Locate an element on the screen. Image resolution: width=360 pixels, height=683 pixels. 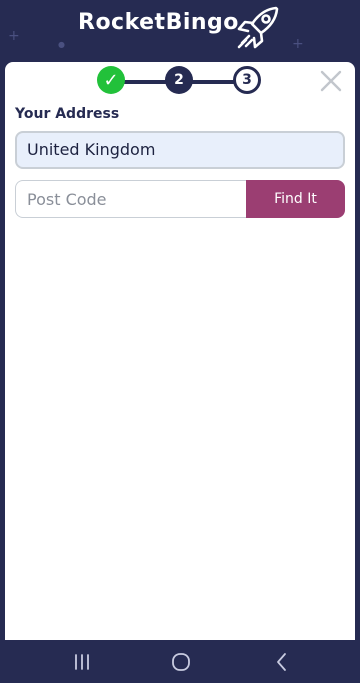
recent-apps-icon is located at coordinates (82, 662).